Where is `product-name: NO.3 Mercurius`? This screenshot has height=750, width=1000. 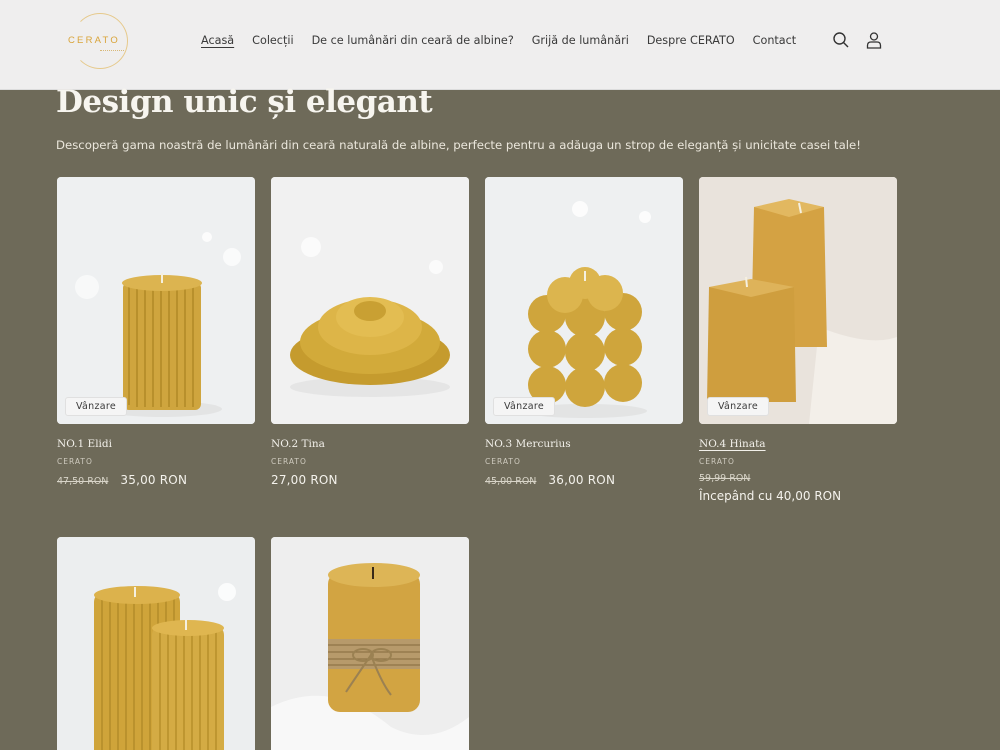
product-name: NO.3 Mercurius is located at coordinates (584, 444).